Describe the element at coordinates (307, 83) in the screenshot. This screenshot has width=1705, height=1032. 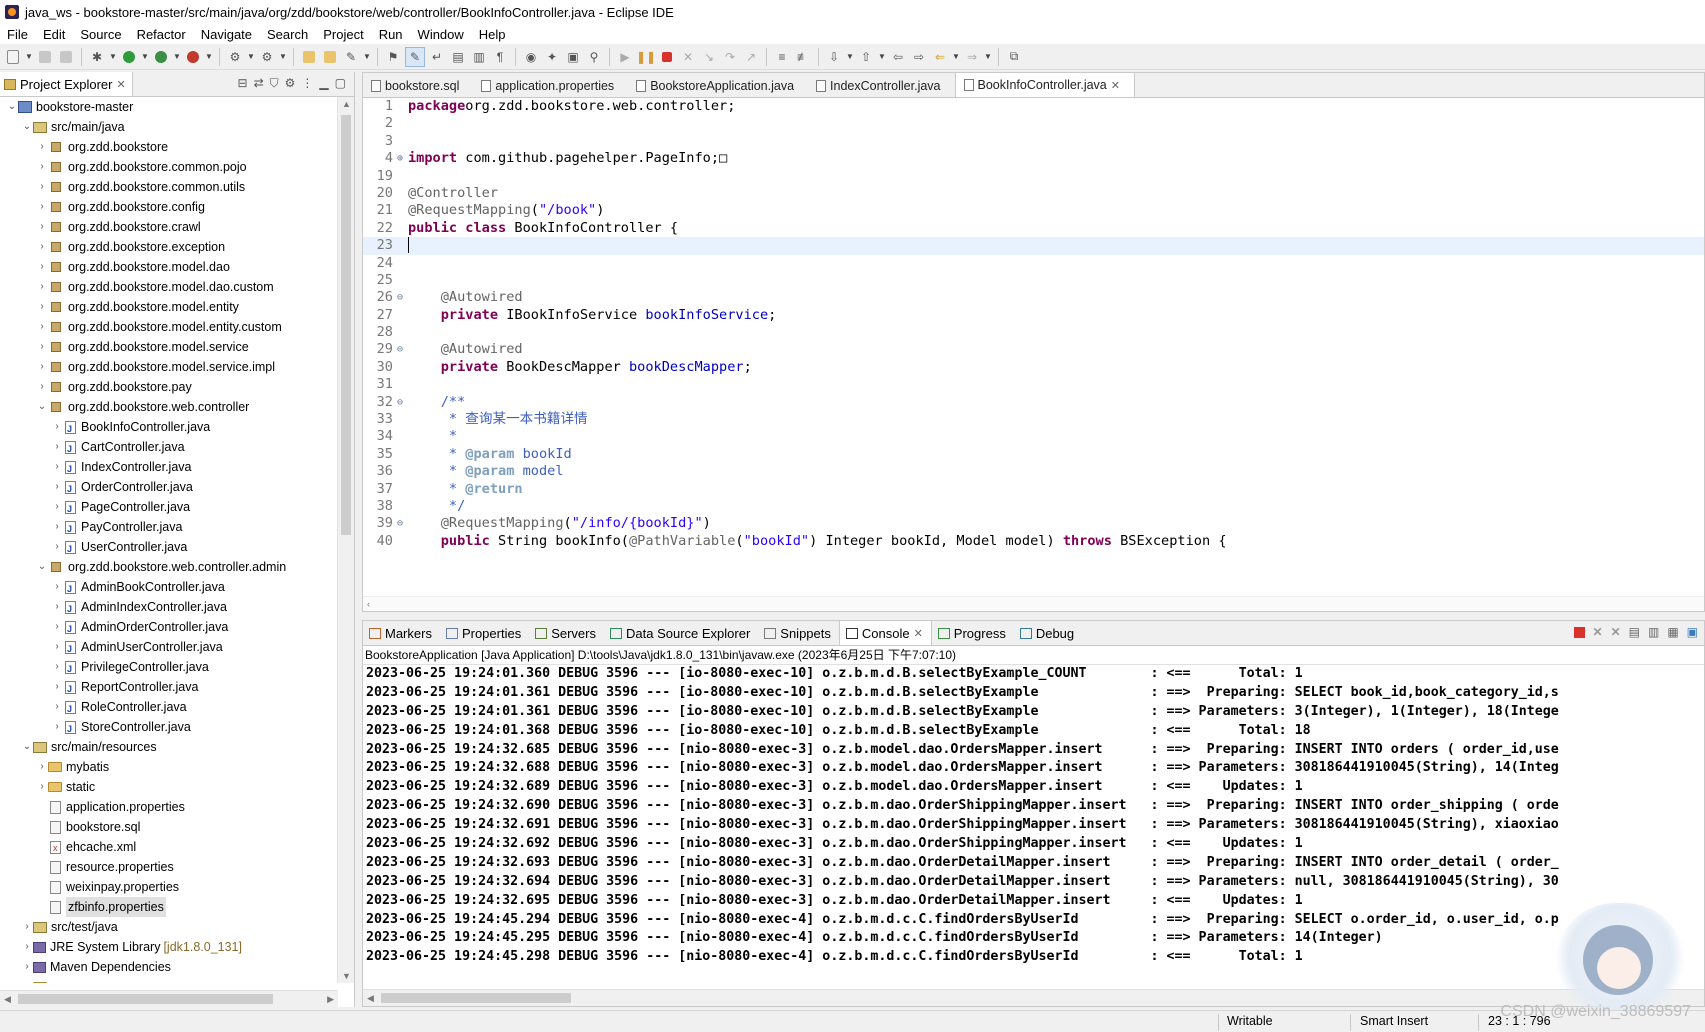
I see `view-menu-icon: ⋮` at that location.